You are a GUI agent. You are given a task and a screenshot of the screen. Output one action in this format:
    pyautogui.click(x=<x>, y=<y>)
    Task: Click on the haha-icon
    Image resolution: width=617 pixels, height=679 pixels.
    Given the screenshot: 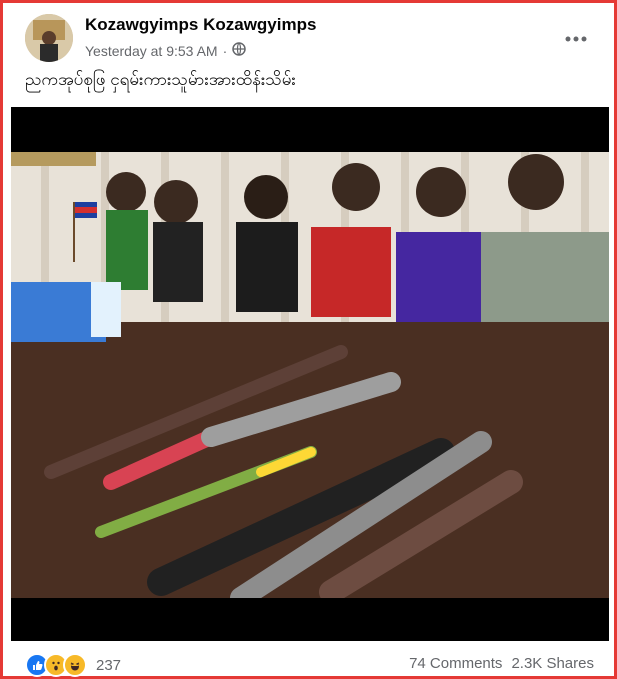 What is the action you would take?
    pyautogui.click(x=75, y=665)
    